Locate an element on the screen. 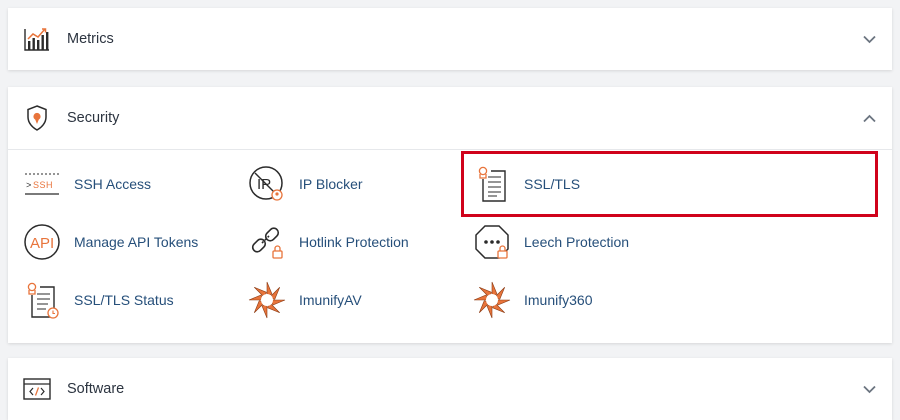  hotlink-protection-item: Hotlink Protection is located at coordinates (328, 242).